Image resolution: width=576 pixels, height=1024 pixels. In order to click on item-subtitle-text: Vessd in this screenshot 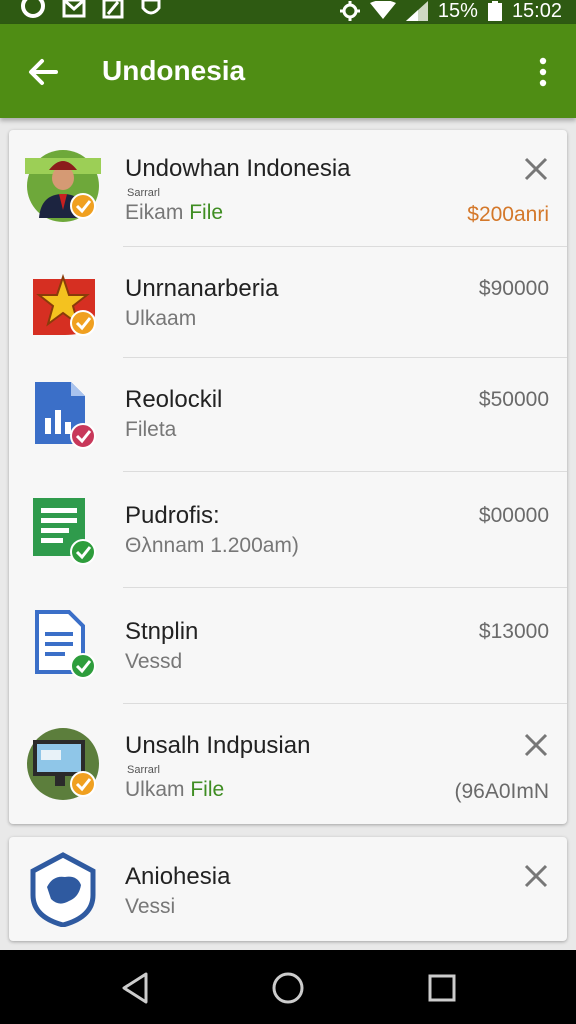, I will do `click(154, 661)`.